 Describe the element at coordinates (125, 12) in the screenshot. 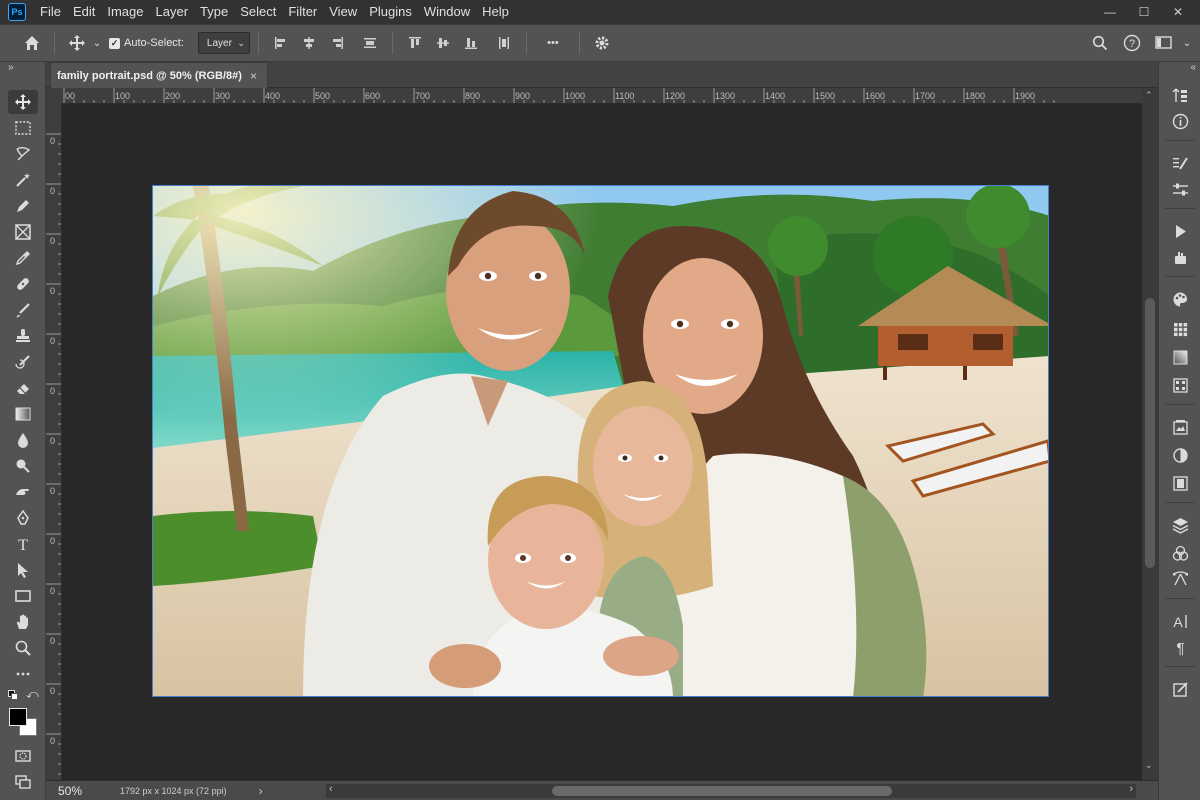

I see `menu-image: Image` at that location.